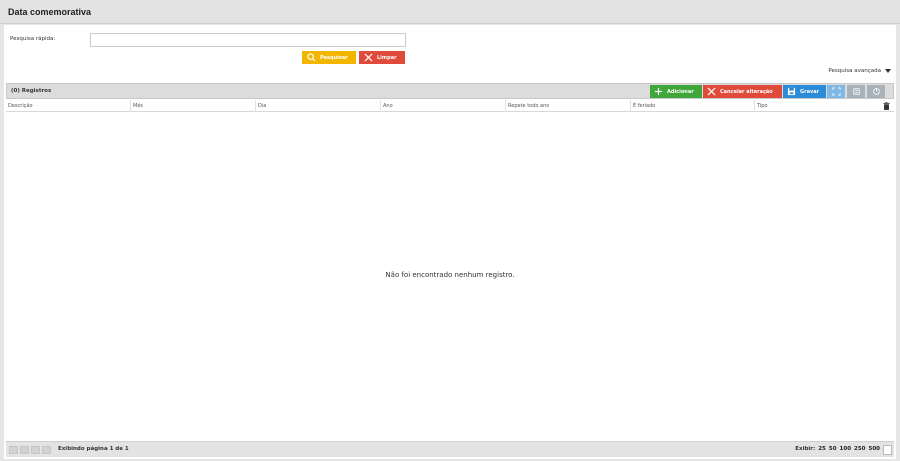  What do you see at coordinates (874, 449) in the screenshot?
I see `page-size-option: 500` at bounding box center [874, 449].